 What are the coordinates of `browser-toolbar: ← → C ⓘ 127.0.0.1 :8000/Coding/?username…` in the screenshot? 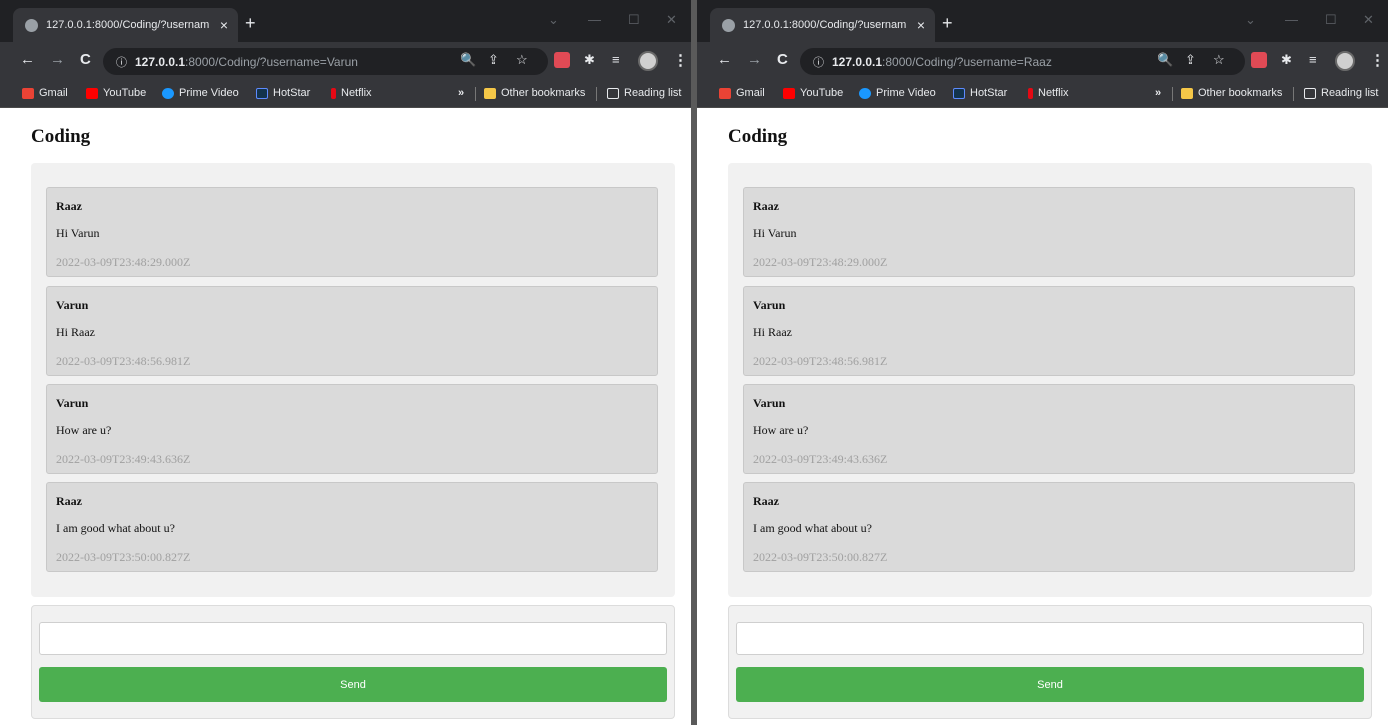 It's located at (345, 61).